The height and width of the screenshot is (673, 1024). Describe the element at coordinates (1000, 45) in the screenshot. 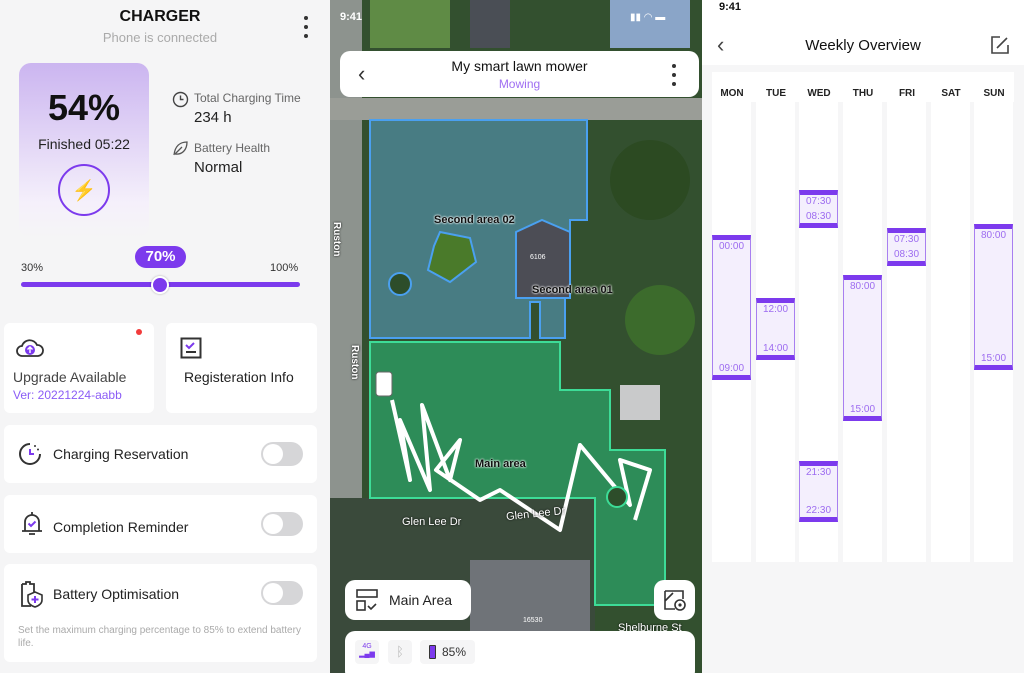

I see `edit-icon` at that location.